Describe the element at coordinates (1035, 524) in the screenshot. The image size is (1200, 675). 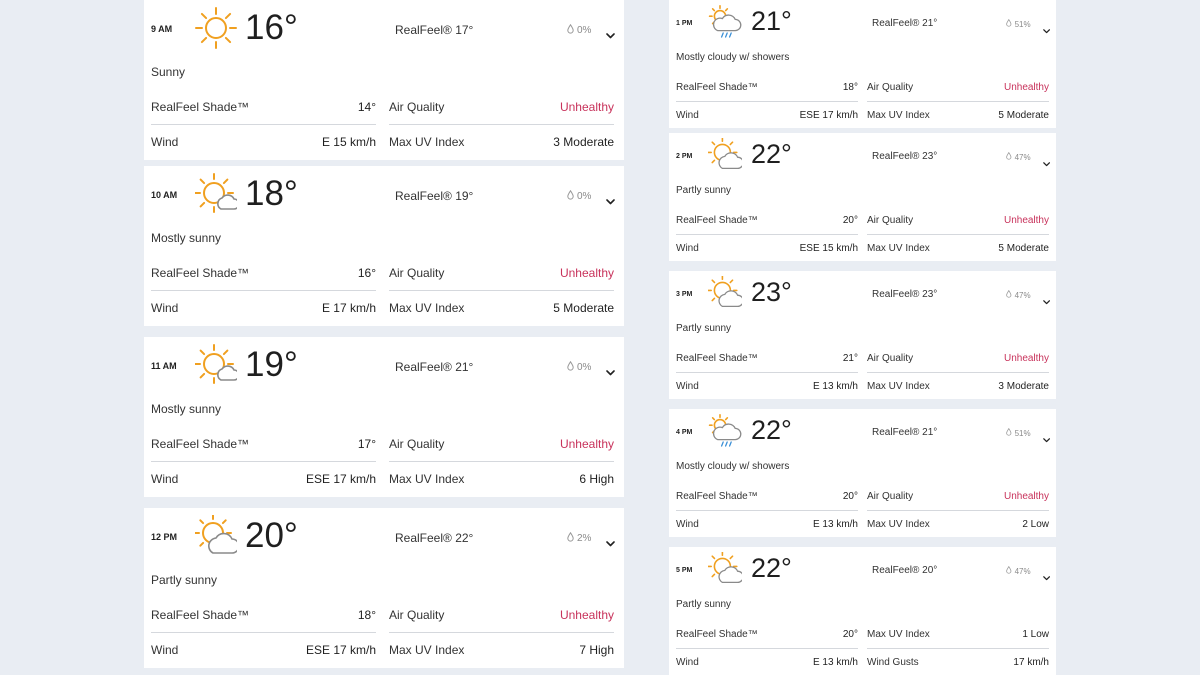
I see `uv-index-value: 2 Low` at that location.